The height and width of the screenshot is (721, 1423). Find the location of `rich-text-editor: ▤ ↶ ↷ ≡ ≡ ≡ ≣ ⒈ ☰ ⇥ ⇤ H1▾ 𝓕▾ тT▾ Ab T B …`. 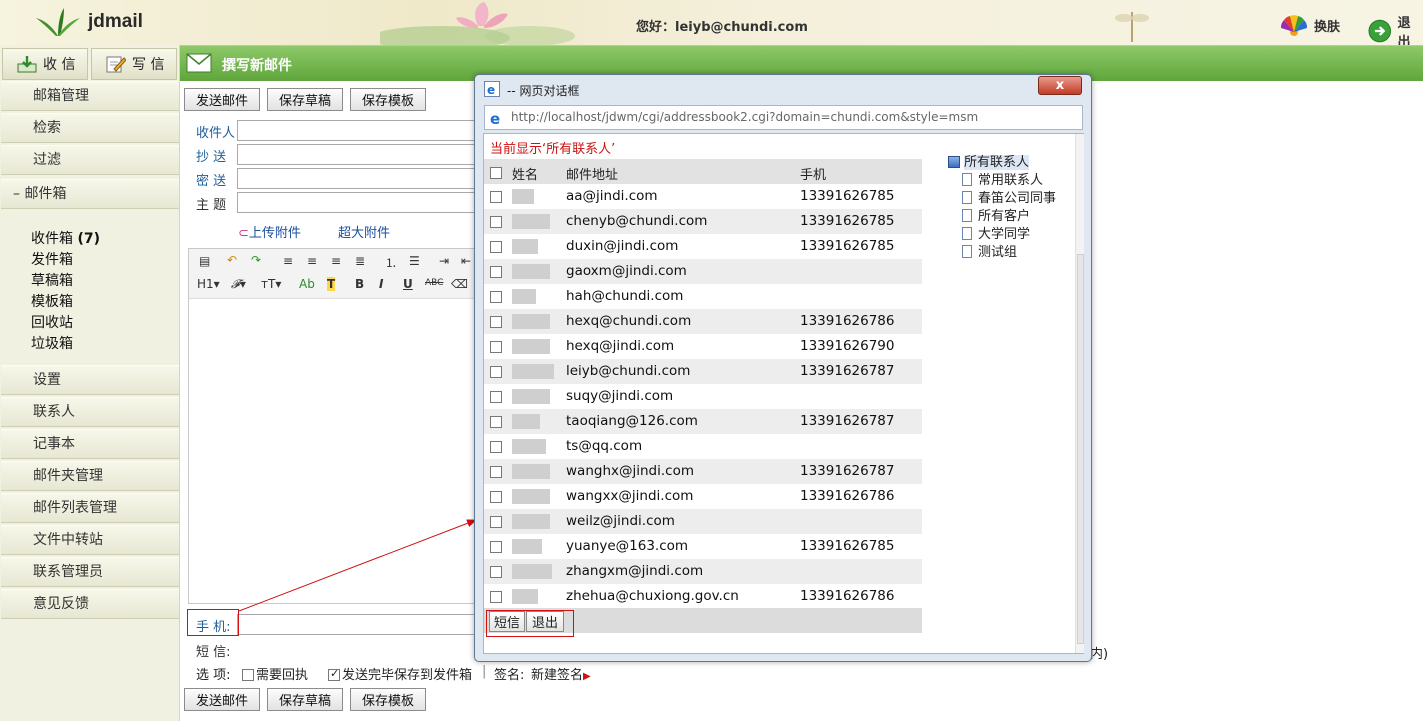

rich-text-editor: ▤ ↶ ↷ ≡ ≡ ≡ ≣ ⒈ ☰ ⇥ ⇤ H1▾ 𝓕▾ тT▾ Ab T B … is located at coordinates (333, 426).